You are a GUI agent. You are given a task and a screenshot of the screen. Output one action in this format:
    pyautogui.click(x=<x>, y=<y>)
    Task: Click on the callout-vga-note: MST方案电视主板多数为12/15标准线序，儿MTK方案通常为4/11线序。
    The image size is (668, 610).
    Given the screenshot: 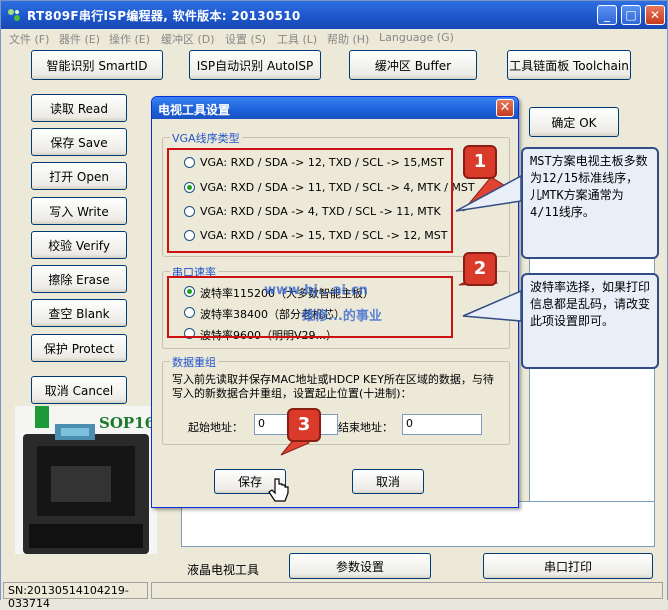 What is the action you would take?
    pyautogui.click(x=590, y=203)
    